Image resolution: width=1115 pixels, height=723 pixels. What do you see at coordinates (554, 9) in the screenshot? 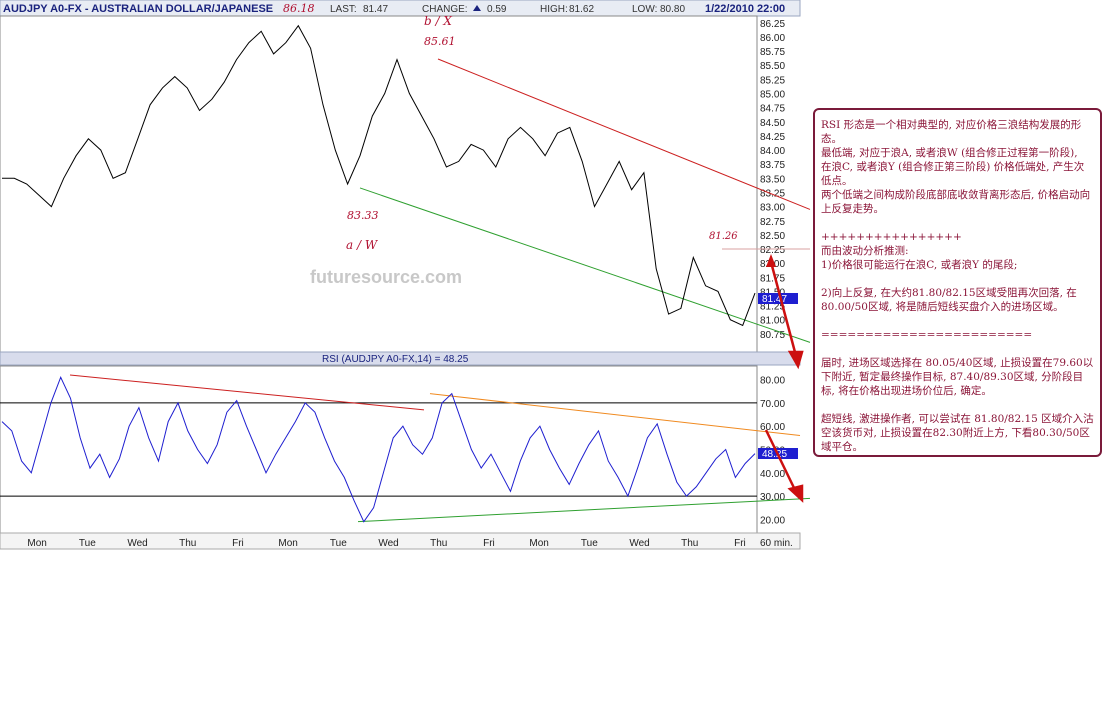
I see `high-label: HIGH:` at bounding box center [554, 9].